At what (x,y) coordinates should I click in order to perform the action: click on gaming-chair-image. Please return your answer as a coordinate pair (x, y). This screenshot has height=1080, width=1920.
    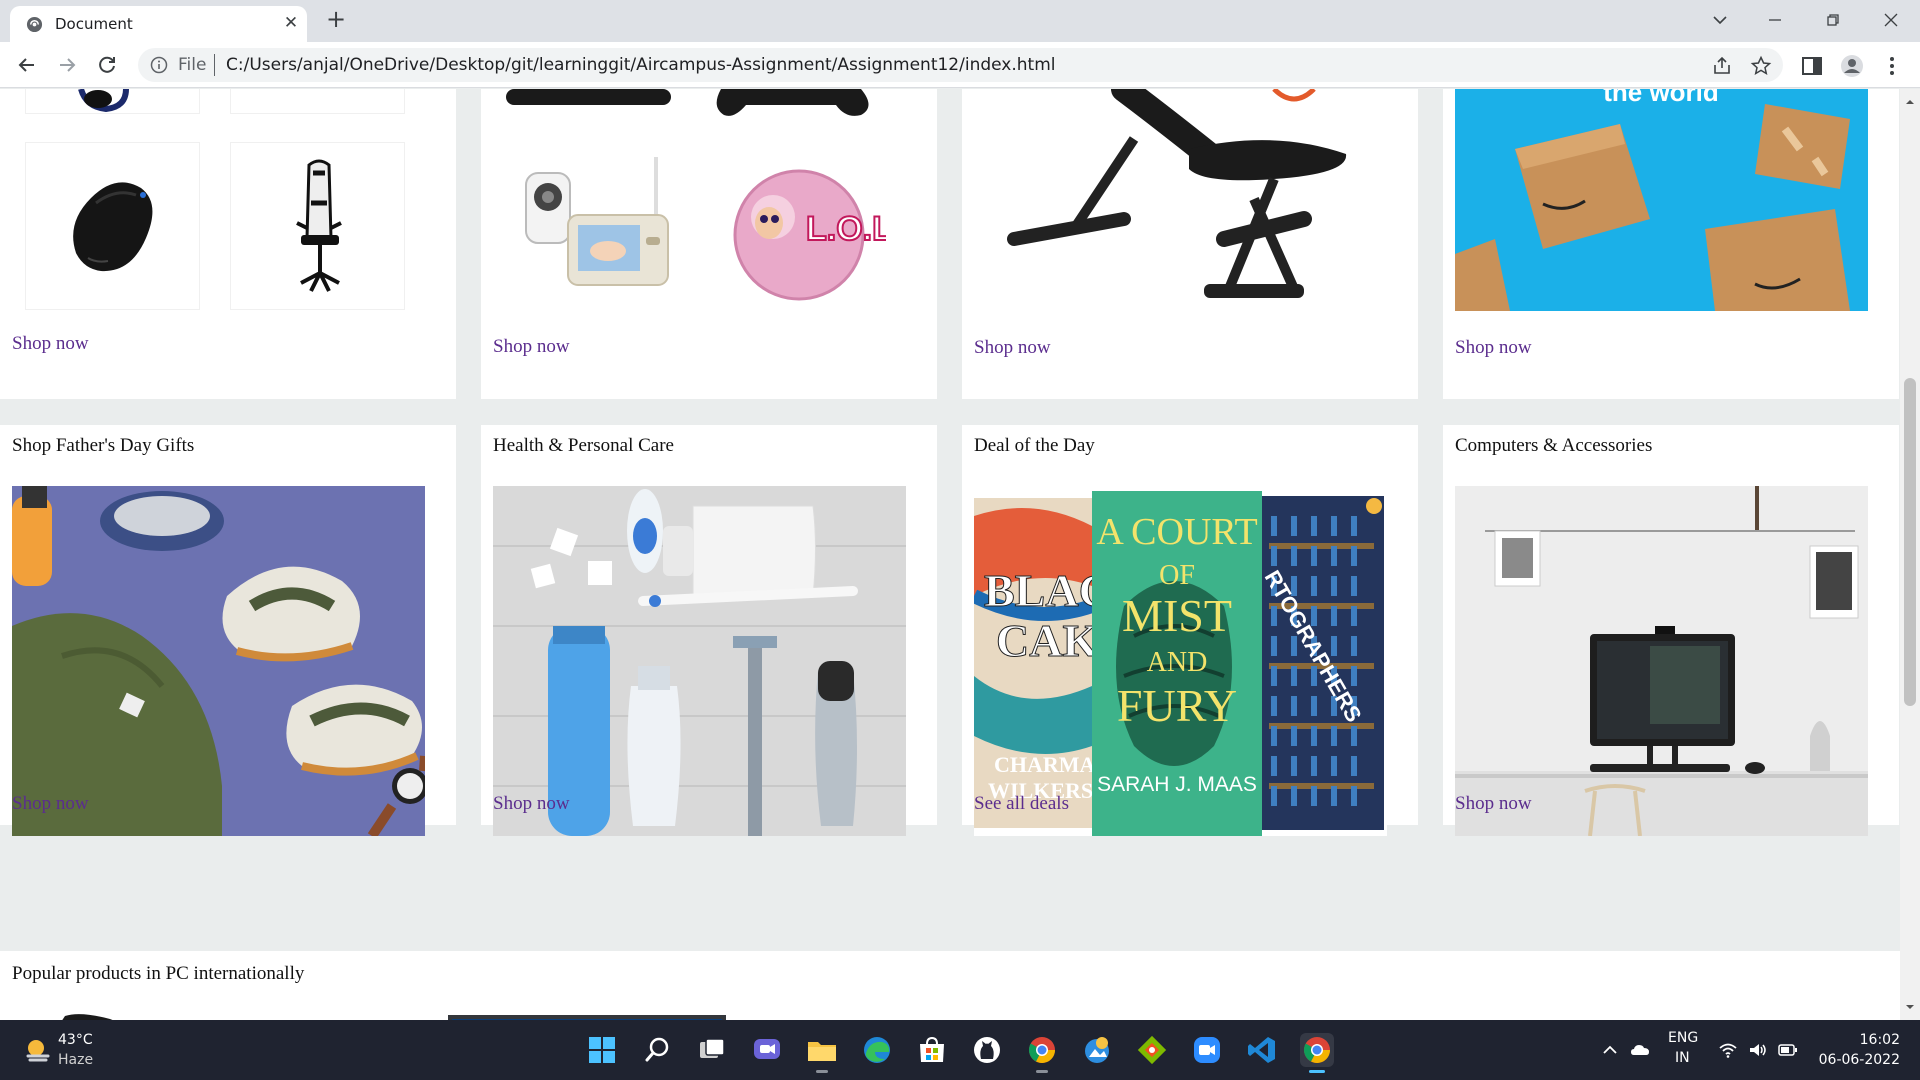
    Looking at the image, I should click on (319, 225).